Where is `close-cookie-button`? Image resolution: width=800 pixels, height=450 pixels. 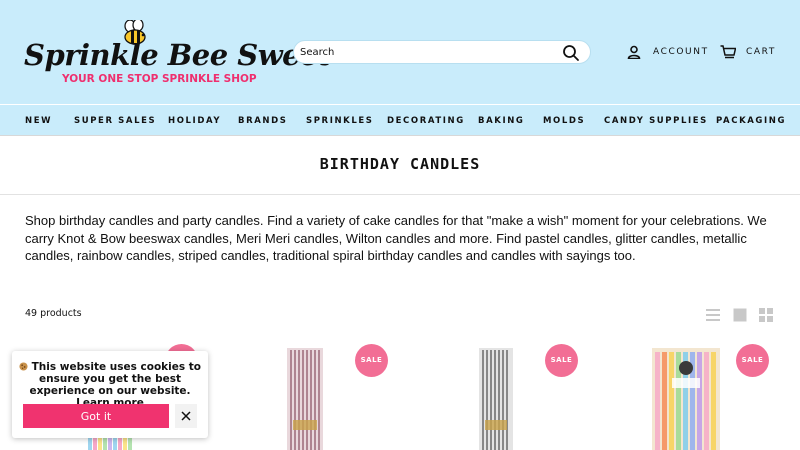 close-cookie-button is located at coordinates (186, 416).